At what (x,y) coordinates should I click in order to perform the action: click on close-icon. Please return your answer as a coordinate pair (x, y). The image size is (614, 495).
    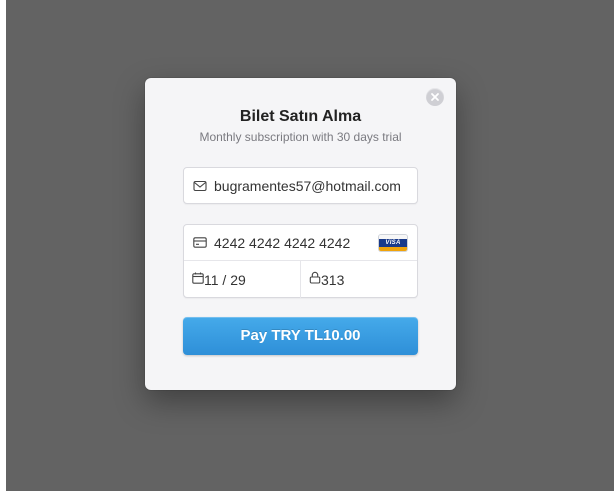
    Looking at the image, I should click on (435, 97).